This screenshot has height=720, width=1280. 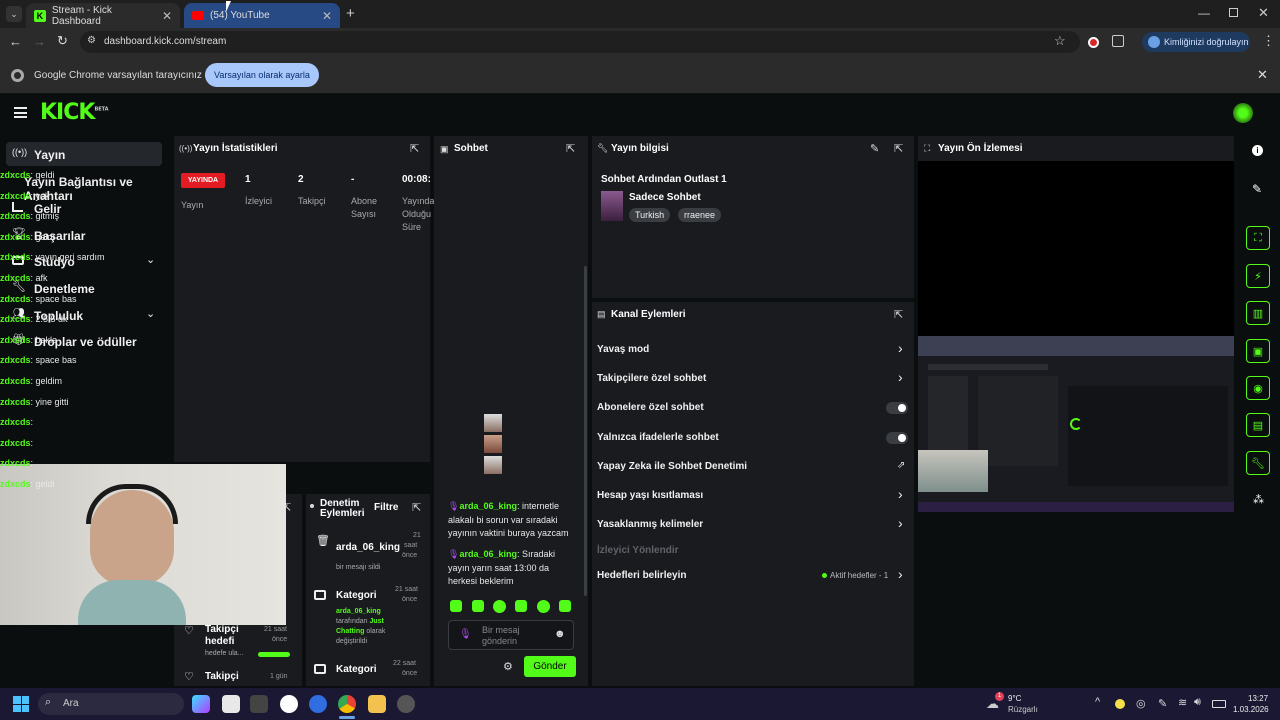 What do you see at coordinates (91, 40) in the screenshot?
I see `site-info-icon: ⚙` at bounding box center [91, 40].